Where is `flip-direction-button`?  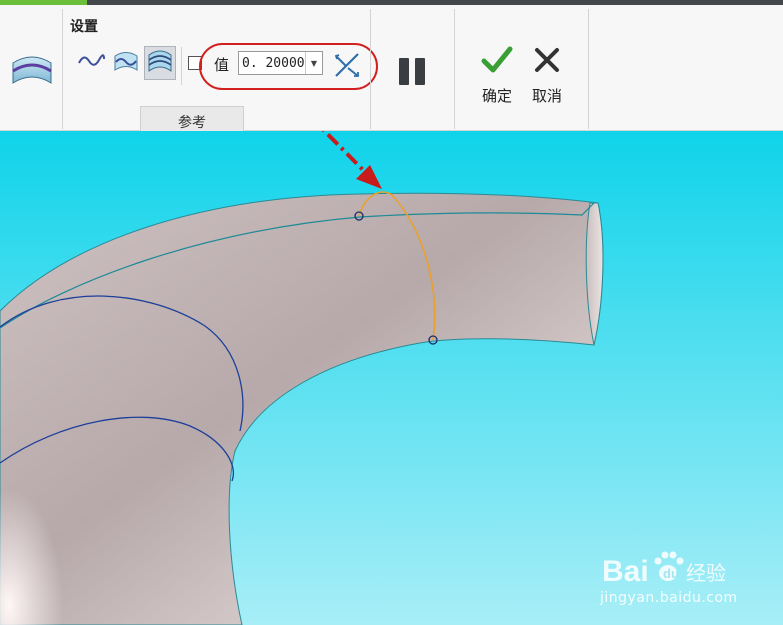 flip-direction-button is located at coordinates (347, 67).